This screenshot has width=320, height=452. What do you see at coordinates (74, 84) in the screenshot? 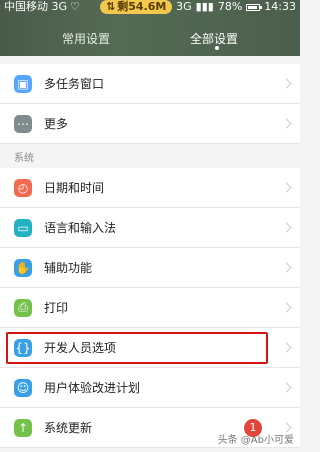
I see `list-item-label: 多任务窗口` at bounding box center [74, 84].